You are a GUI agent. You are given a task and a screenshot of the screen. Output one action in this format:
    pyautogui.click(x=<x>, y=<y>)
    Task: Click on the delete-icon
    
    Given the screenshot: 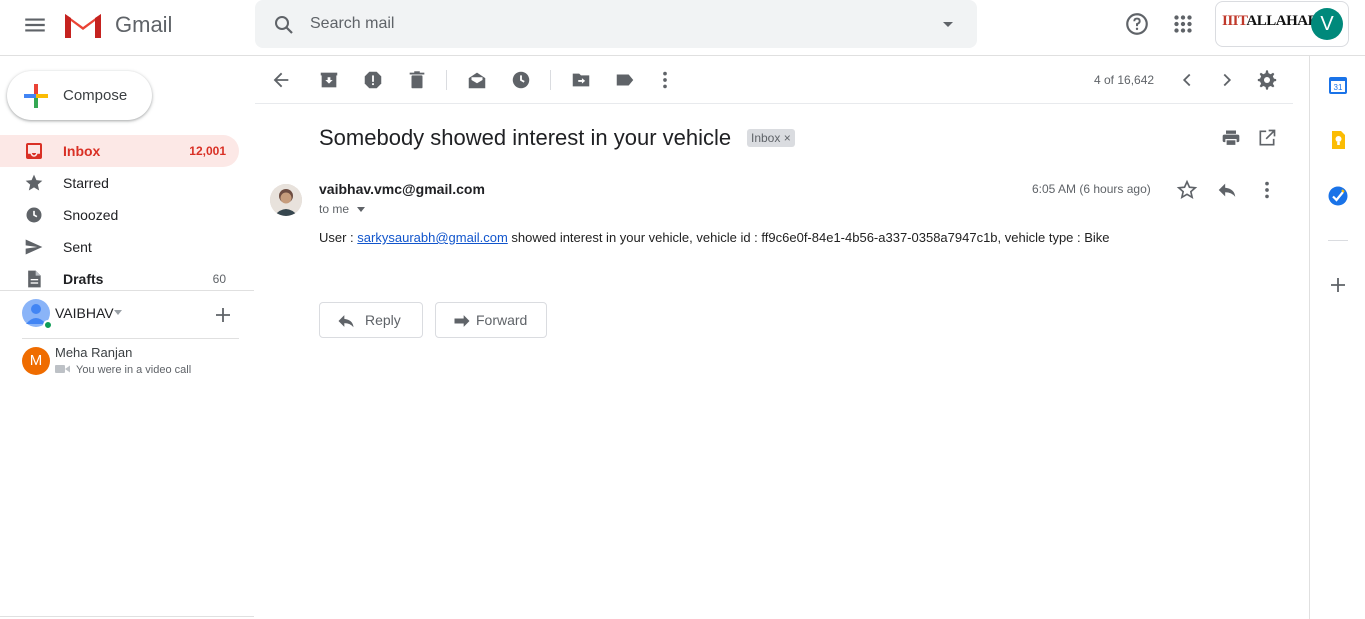 What is the action you would take?
    pyautogui.click(x=417, y=80)
    